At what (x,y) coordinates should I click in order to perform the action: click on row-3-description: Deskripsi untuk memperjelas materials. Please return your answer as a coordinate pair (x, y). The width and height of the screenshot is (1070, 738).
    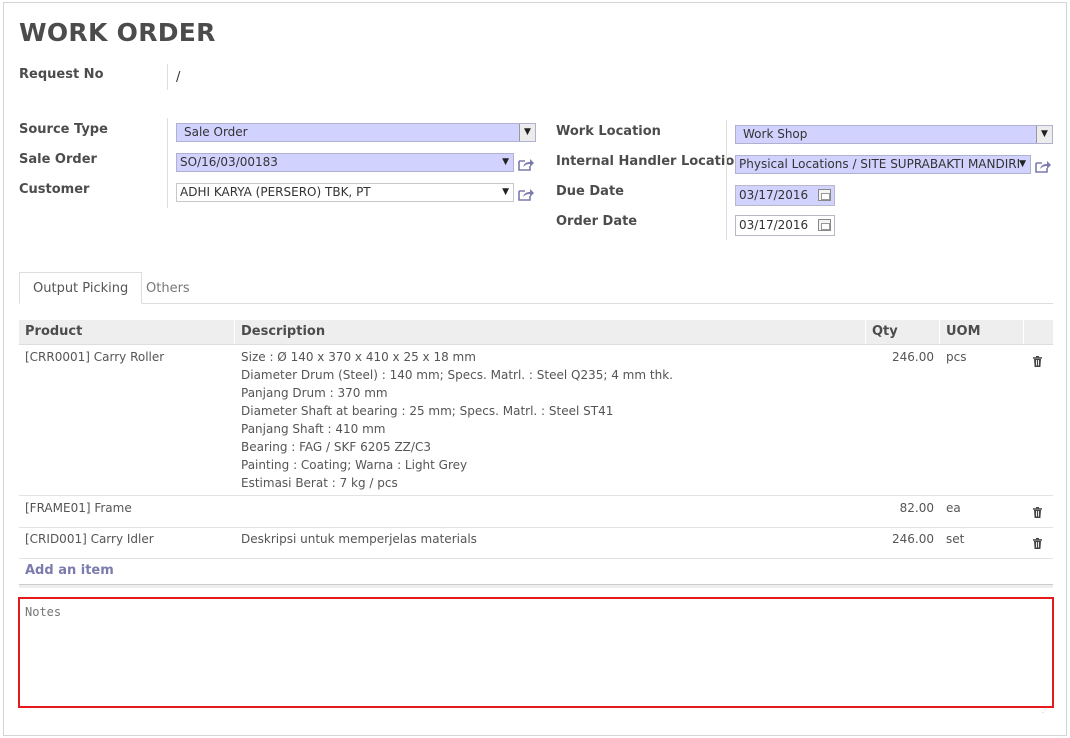
    Looking at the image, I should click on (359, 539).